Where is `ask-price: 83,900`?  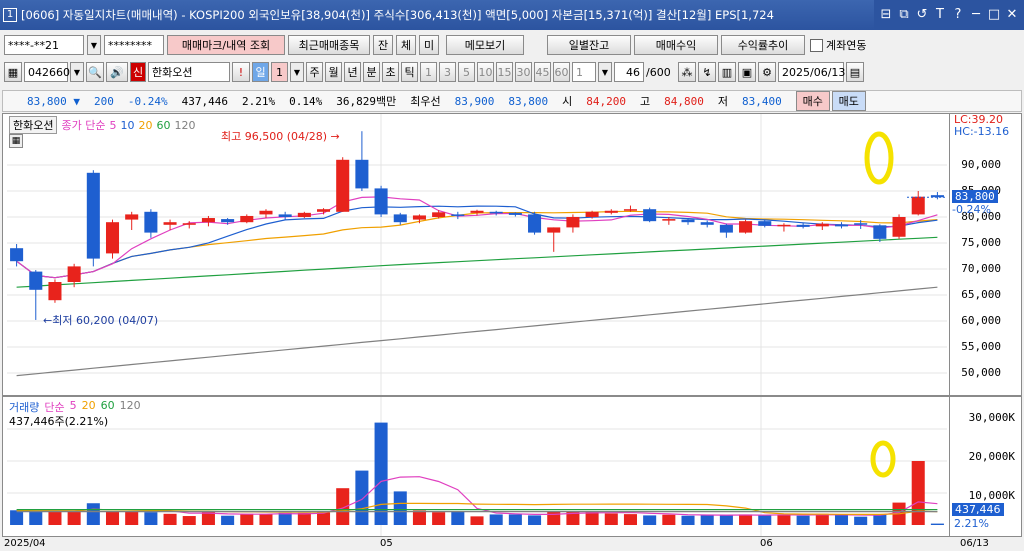 ask-price: 83,900 is located at coordinates (474, 101).